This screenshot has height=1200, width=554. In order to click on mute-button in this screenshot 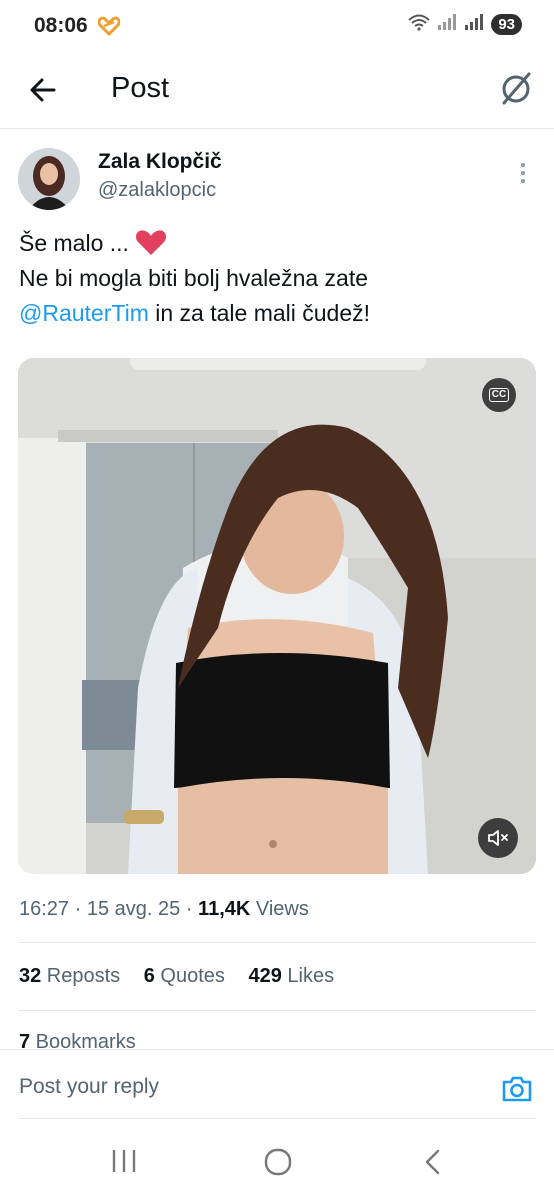, I will do `click(498, 838)`.